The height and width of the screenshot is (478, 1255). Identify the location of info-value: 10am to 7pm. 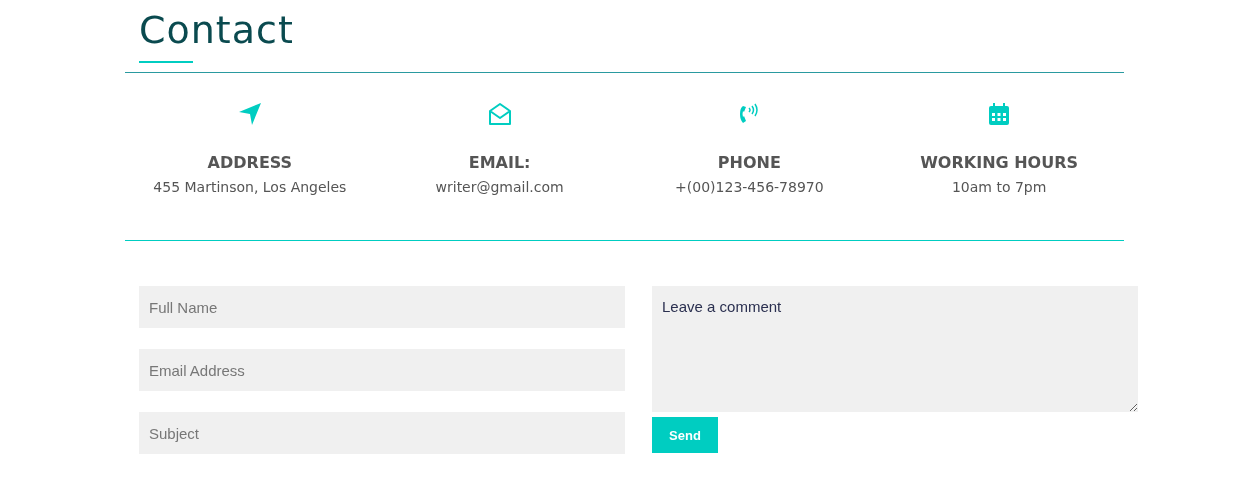
(999, 187).